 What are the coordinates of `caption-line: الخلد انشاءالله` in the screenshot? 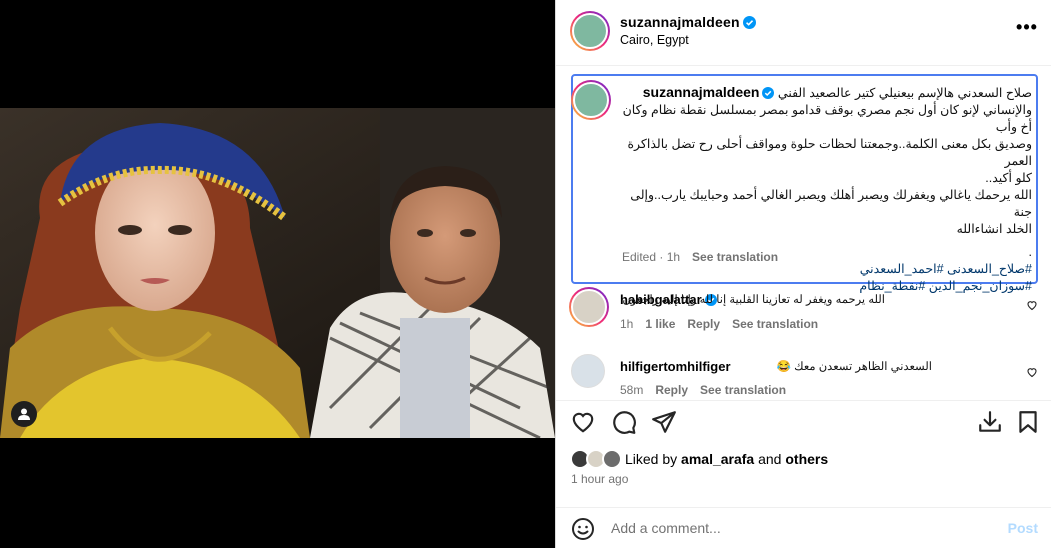 It's located at (994, 229).